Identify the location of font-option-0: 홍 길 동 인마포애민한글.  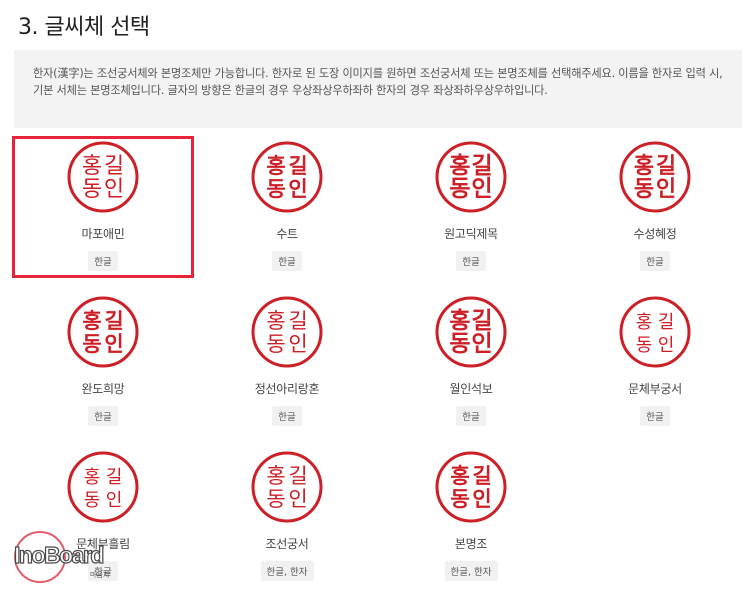
(103, 207).